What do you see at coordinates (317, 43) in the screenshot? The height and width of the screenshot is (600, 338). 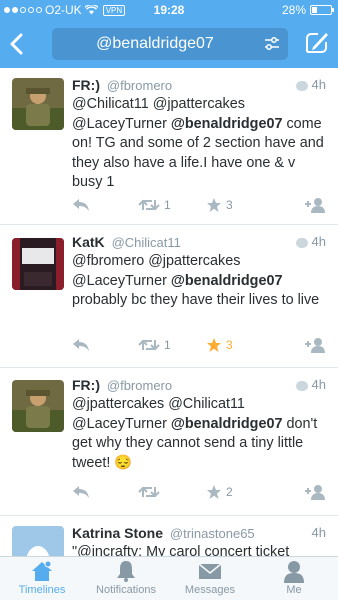 I see `compose-button` at bounding box center [317, 43].